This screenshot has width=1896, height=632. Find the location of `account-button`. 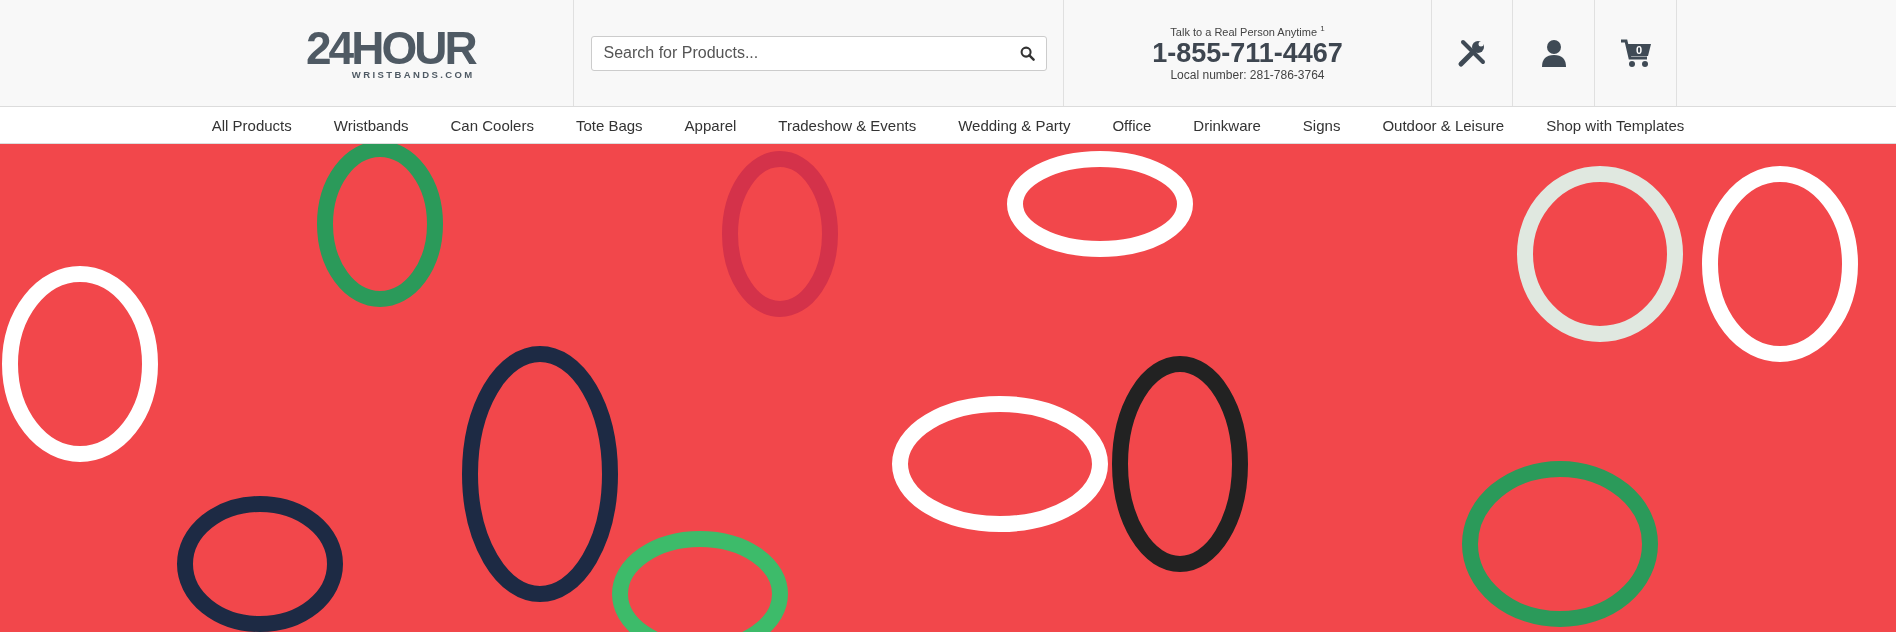

account-button is located at coordinates (1553, 53).